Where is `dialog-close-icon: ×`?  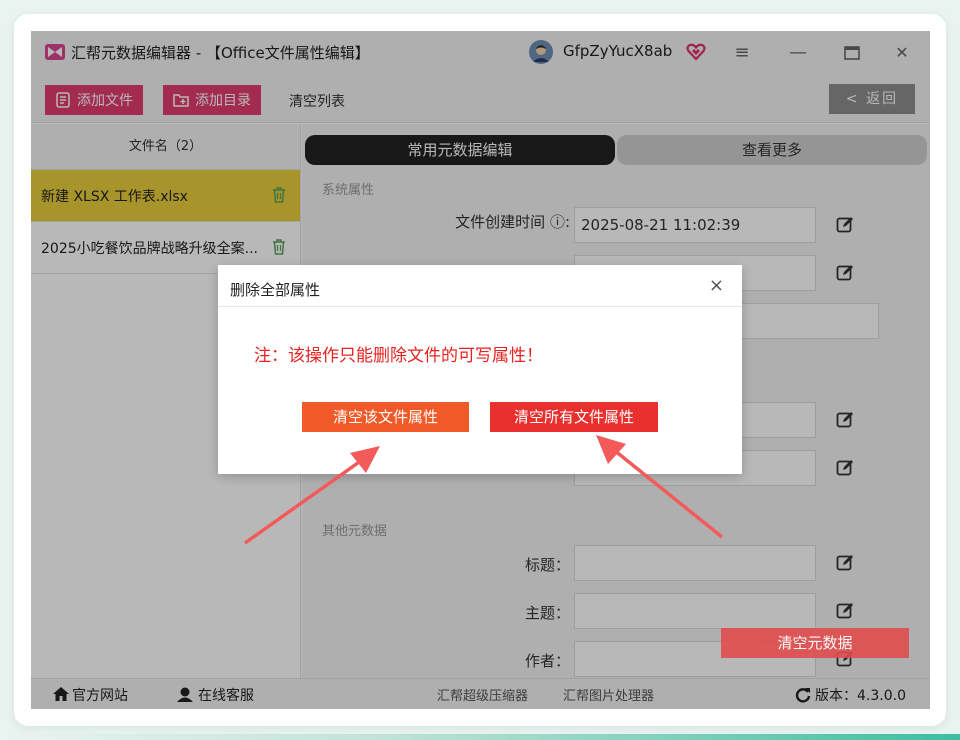 dialog-close-icon: × is located at coordinates (716, 285).